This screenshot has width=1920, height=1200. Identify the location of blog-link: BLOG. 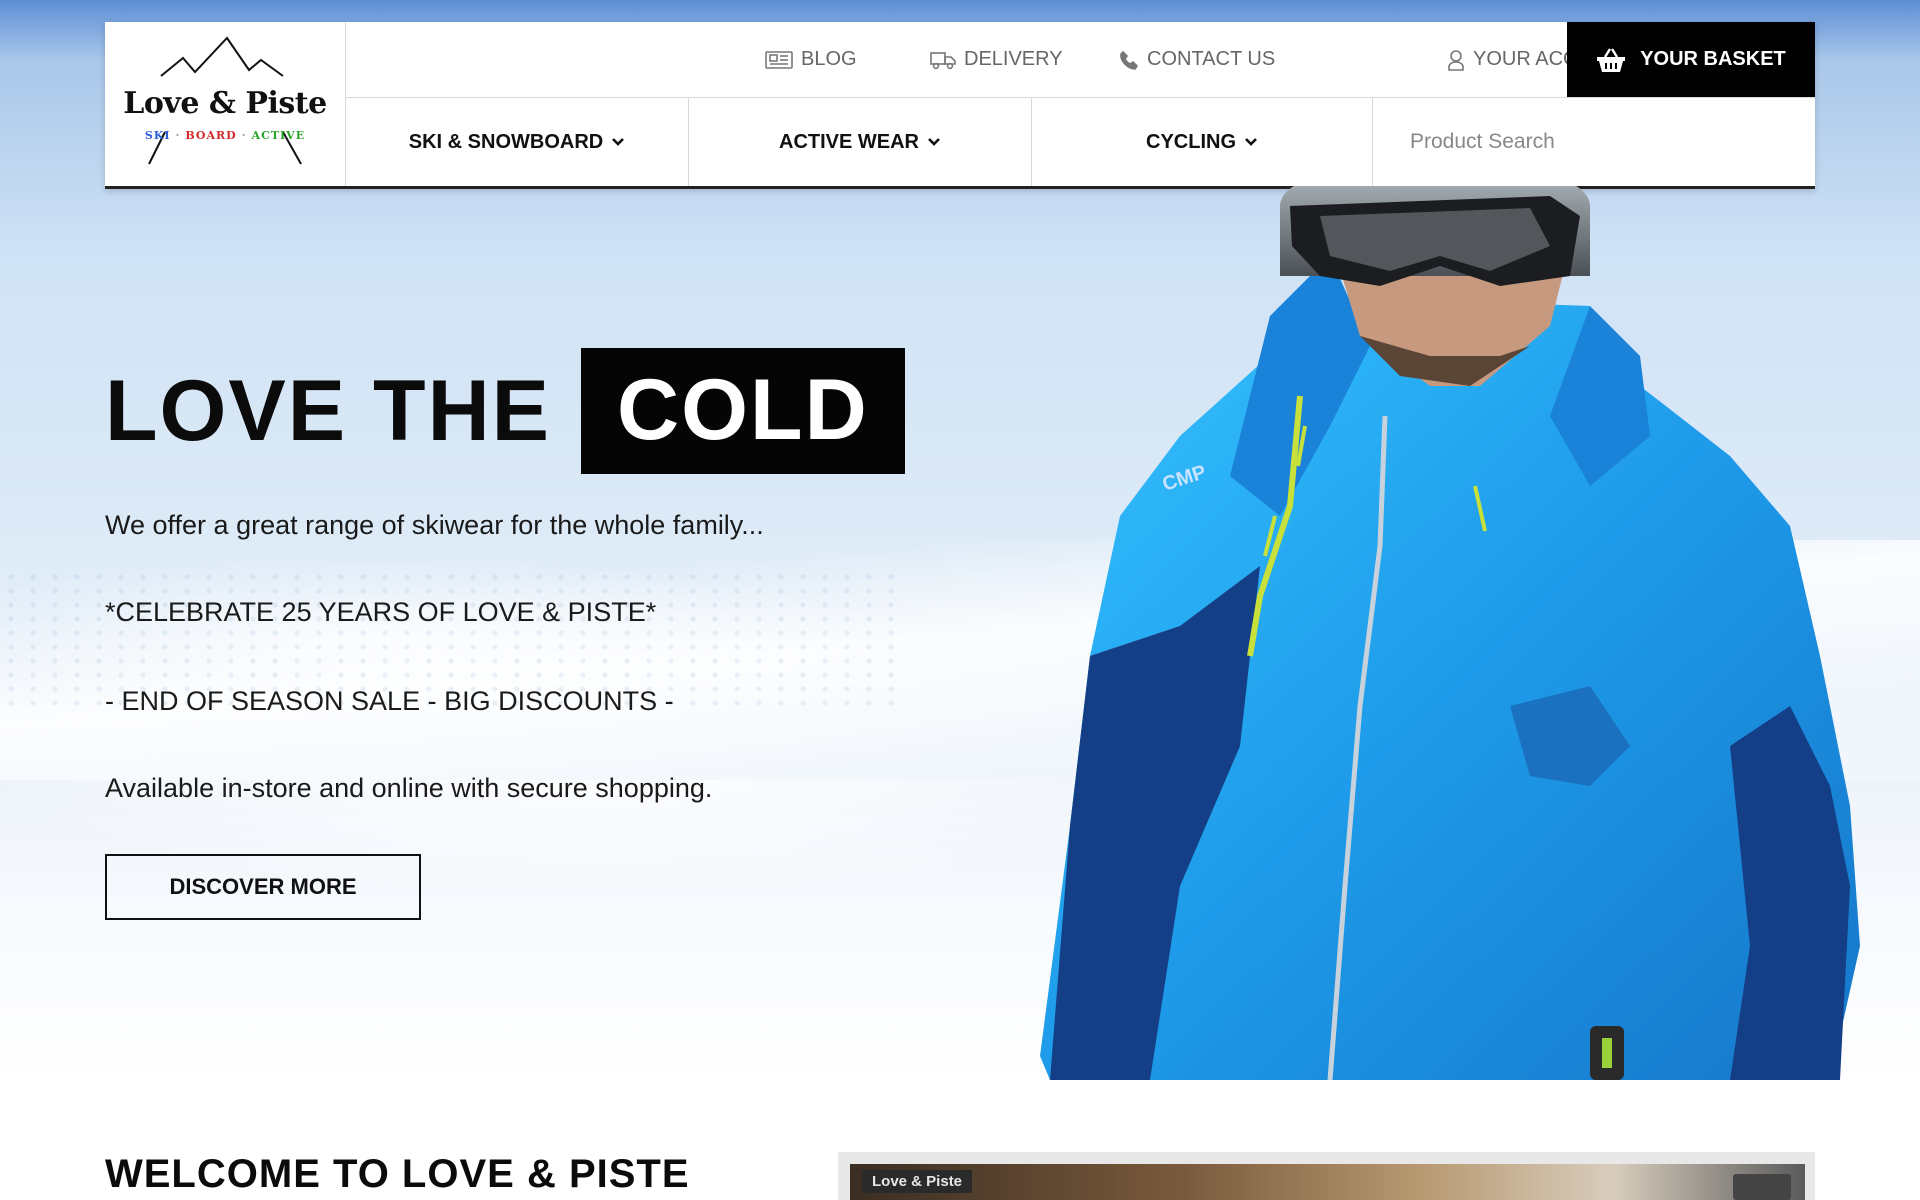
(811, 59).